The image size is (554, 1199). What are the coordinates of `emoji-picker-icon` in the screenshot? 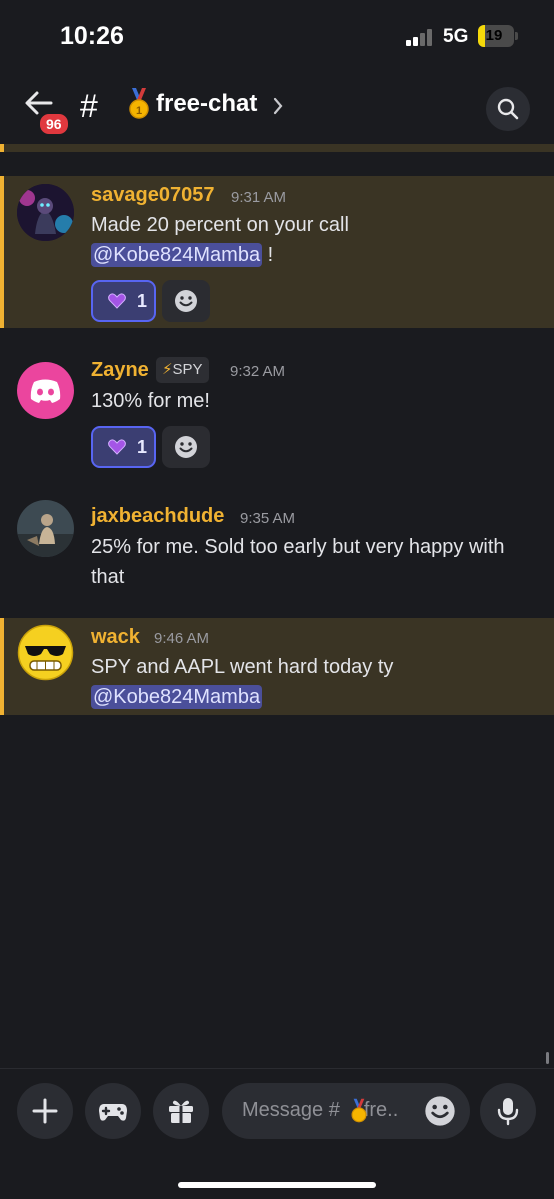 It's located at (440, 1111).